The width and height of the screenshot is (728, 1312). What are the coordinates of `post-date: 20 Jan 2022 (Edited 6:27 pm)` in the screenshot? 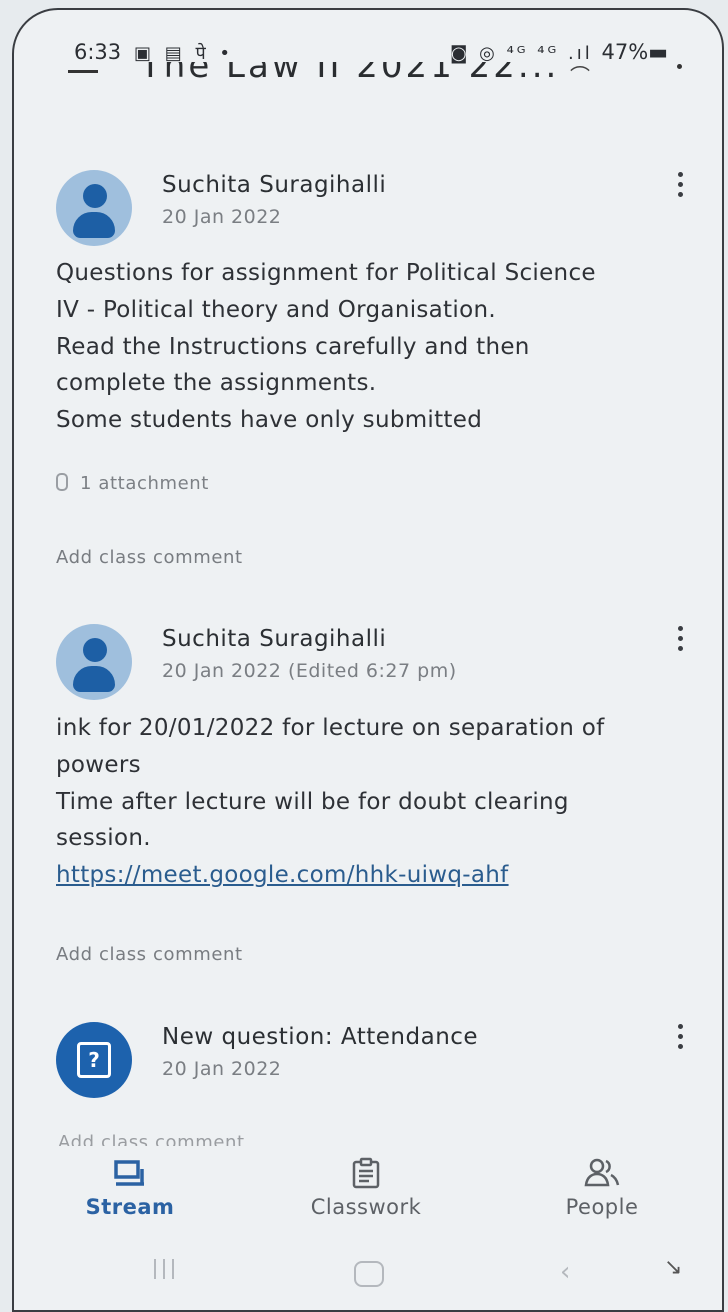 It's located at (309, 671).